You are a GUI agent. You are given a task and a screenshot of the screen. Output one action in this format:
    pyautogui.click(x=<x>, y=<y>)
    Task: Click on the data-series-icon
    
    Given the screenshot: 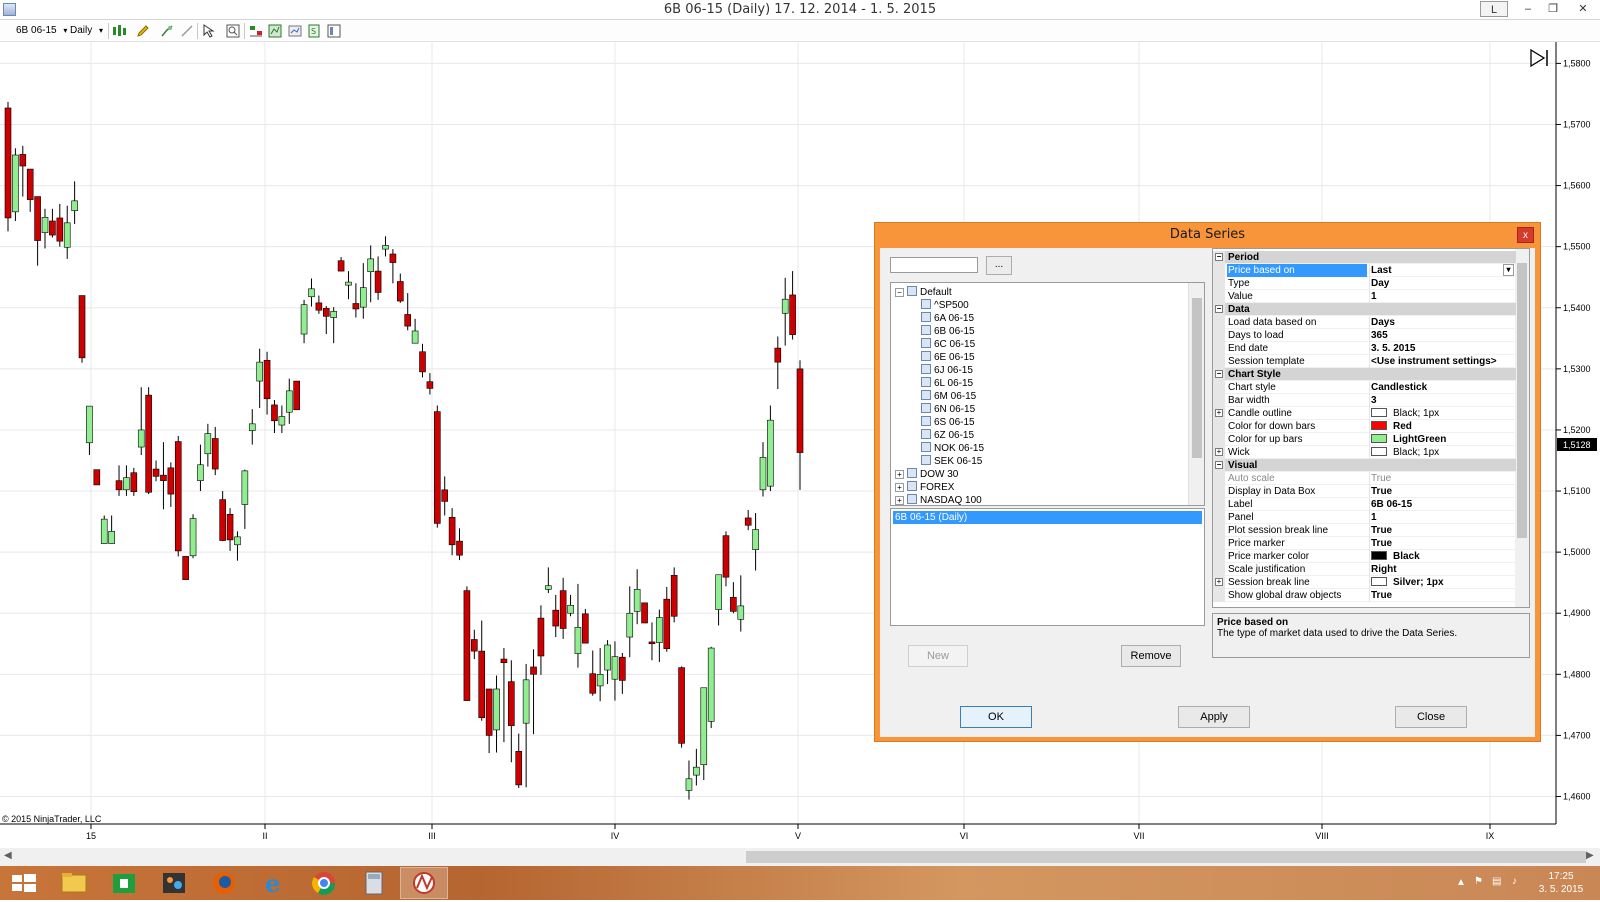 What is the action you would take?
    pyautogui.click(x=256, y=31)
    